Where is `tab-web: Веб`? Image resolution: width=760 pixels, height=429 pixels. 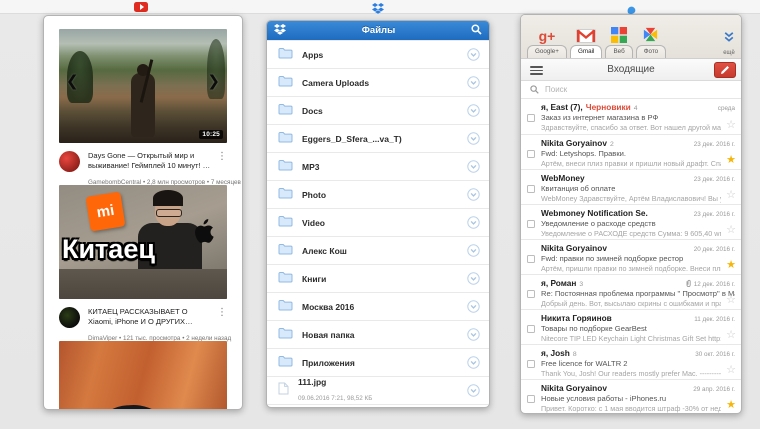
tab-web: Веб is located at coordinates (619, 40).